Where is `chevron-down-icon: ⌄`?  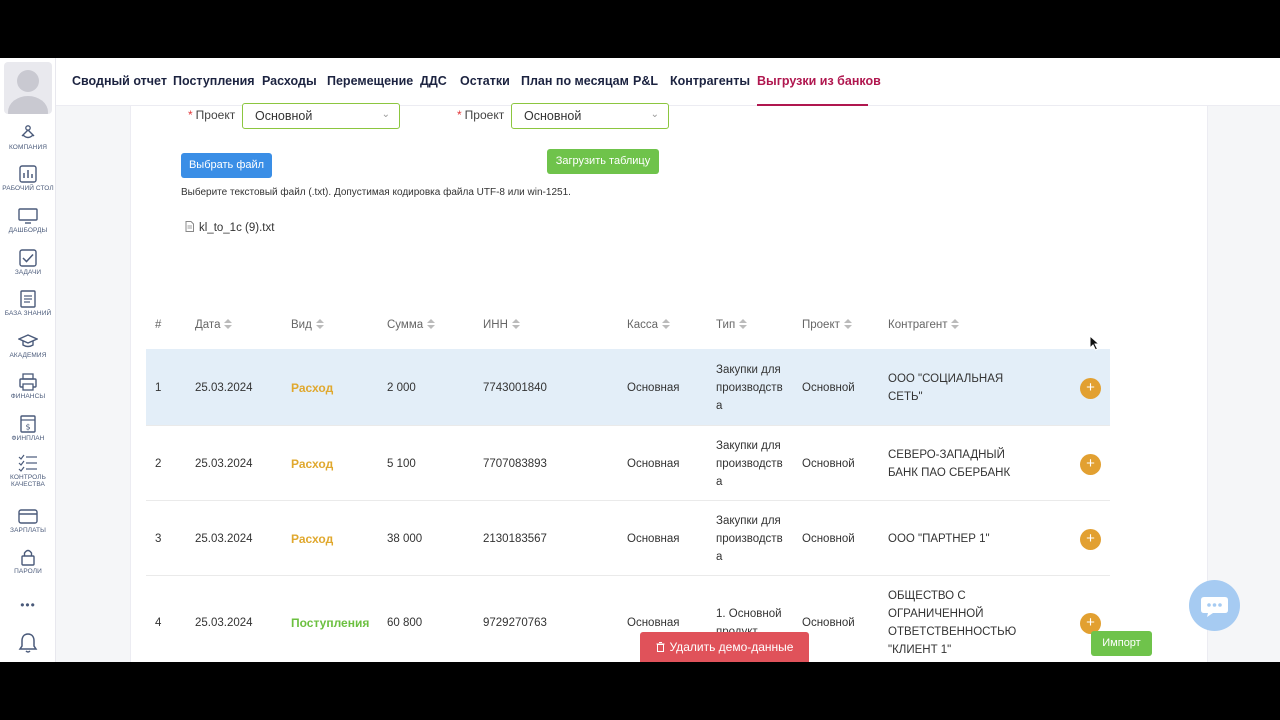
chevron-down-icon: ⌄ is located at coordinates (654, 114).